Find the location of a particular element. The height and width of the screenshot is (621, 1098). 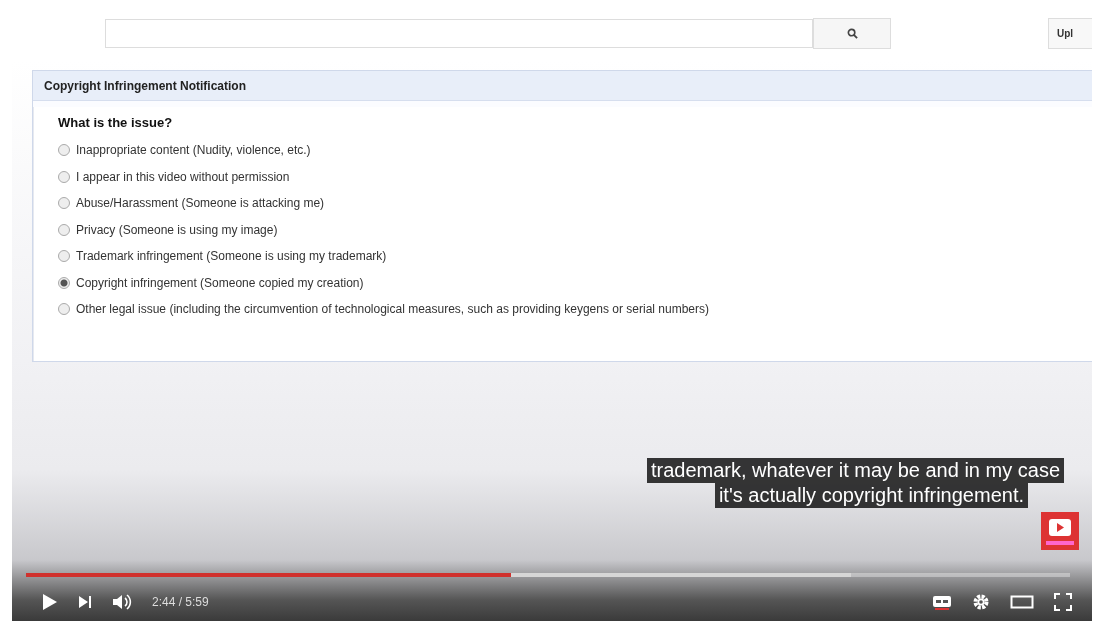

captions-icon is located at coordinates (942, 602).